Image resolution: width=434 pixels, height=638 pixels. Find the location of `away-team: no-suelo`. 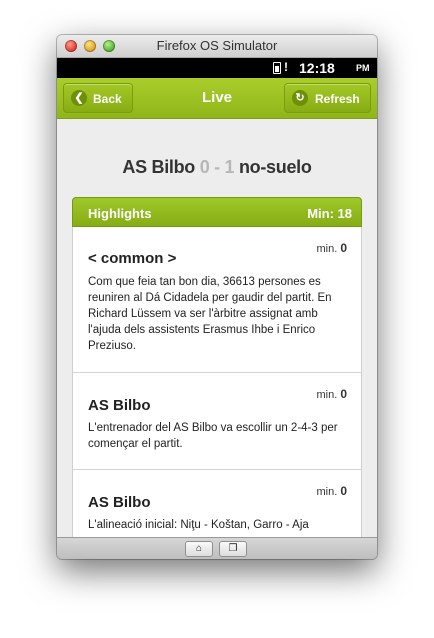

away-team: no-suelo is located at coordinates (275, 167).